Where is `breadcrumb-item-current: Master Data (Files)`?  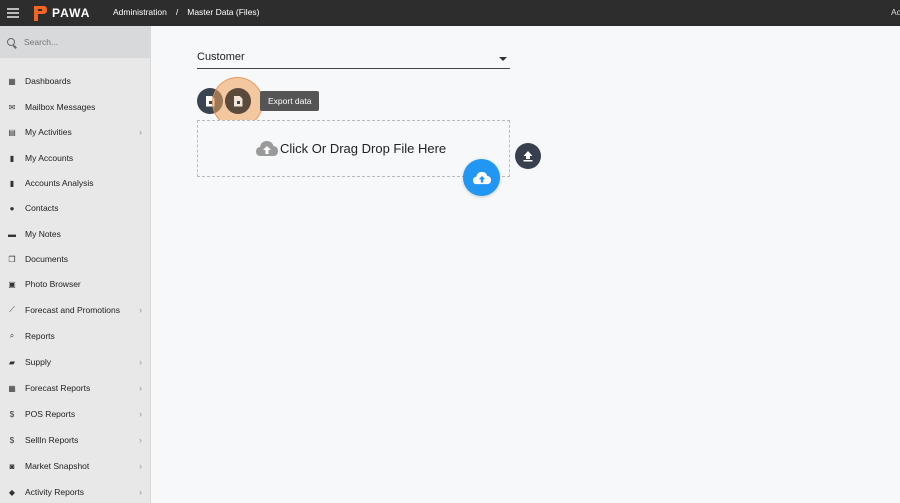
breadcrumb-item-current: Master Data (Files) is located at coordinates (223, 12).